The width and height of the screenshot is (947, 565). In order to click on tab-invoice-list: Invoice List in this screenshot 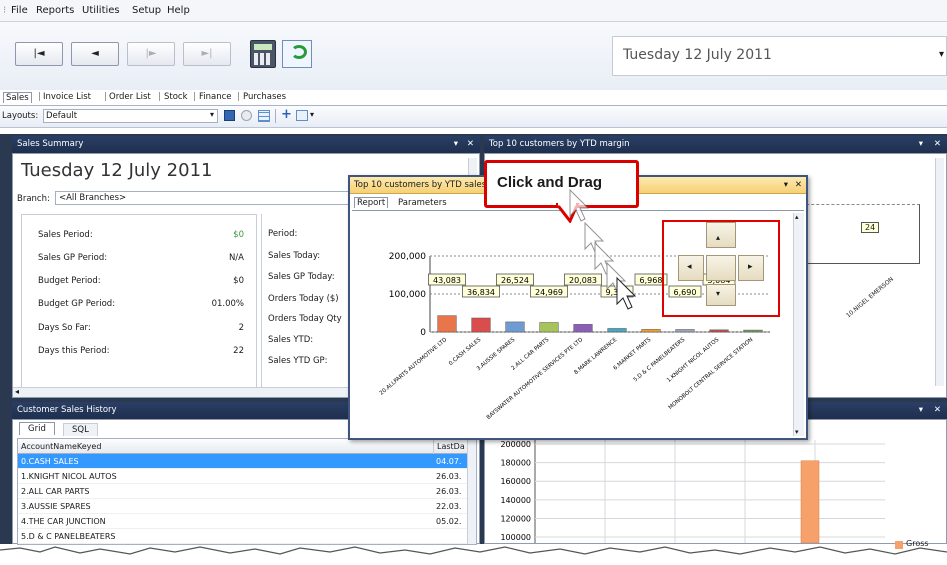, I will do `click(67, 97)`.